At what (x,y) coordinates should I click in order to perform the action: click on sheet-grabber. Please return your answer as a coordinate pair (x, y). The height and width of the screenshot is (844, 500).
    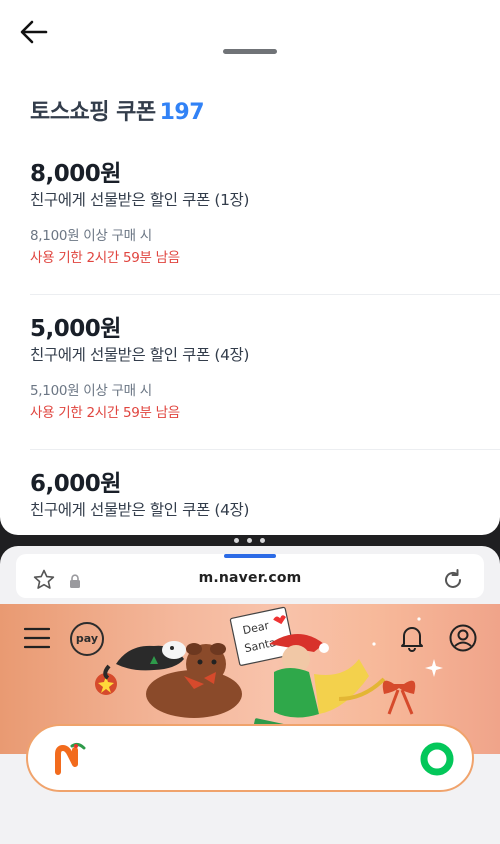
    Looking at the image, I should click on (250, 51).